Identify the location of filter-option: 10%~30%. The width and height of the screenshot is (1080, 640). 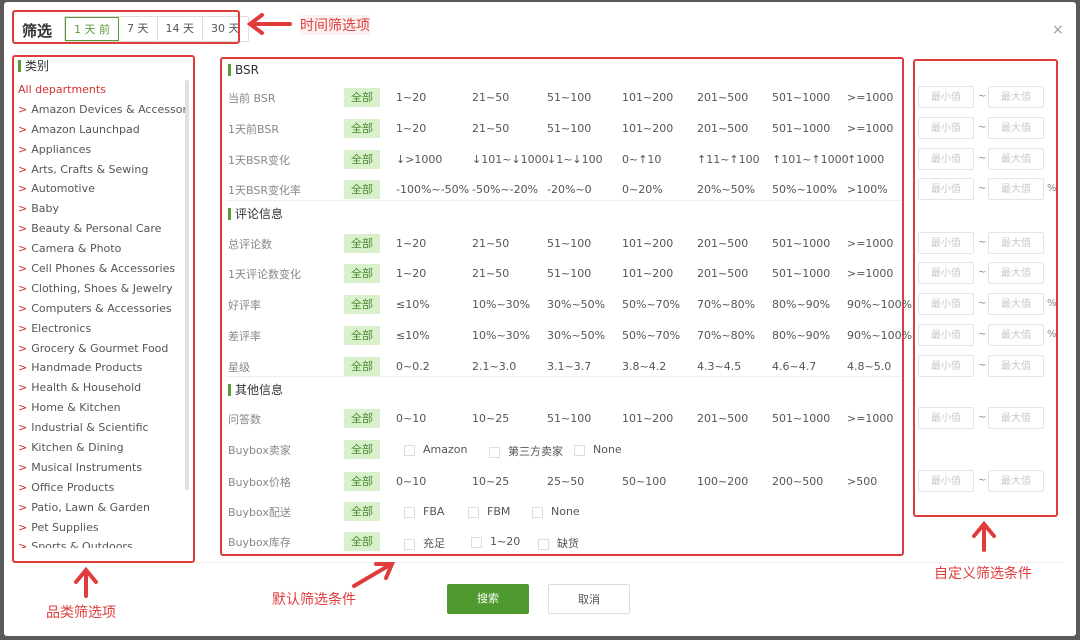
(501, 304).